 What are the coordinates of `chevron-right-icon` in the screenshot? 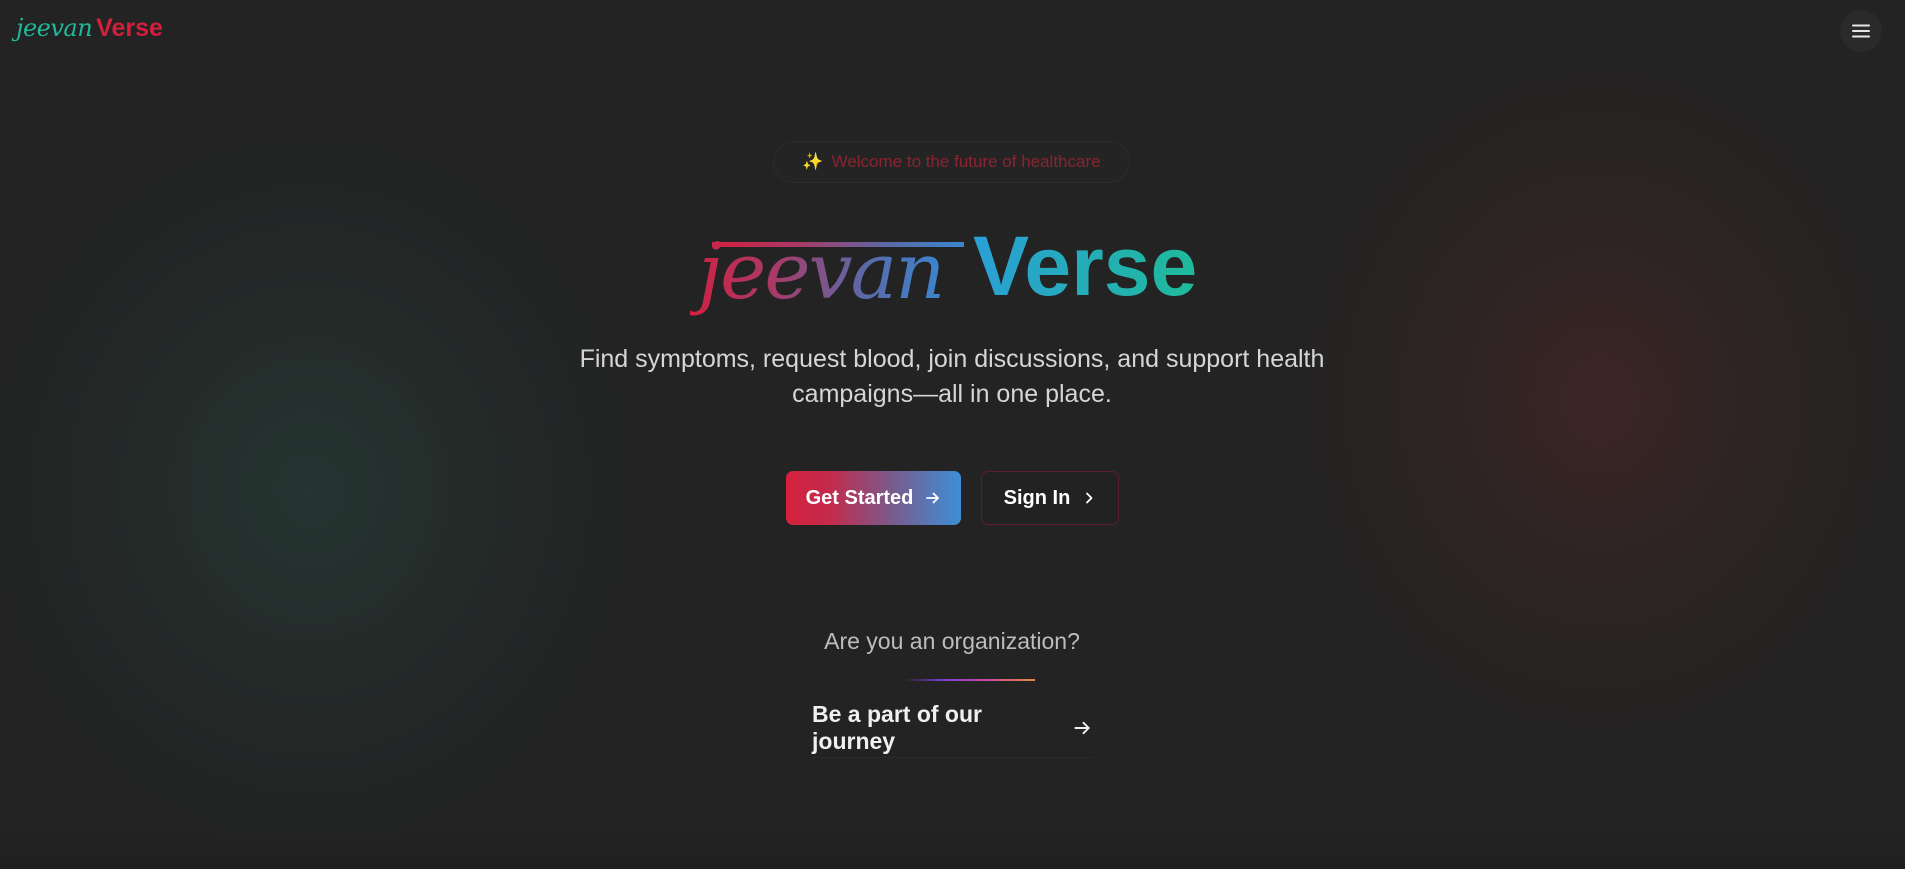 It's located at (1089, 498).